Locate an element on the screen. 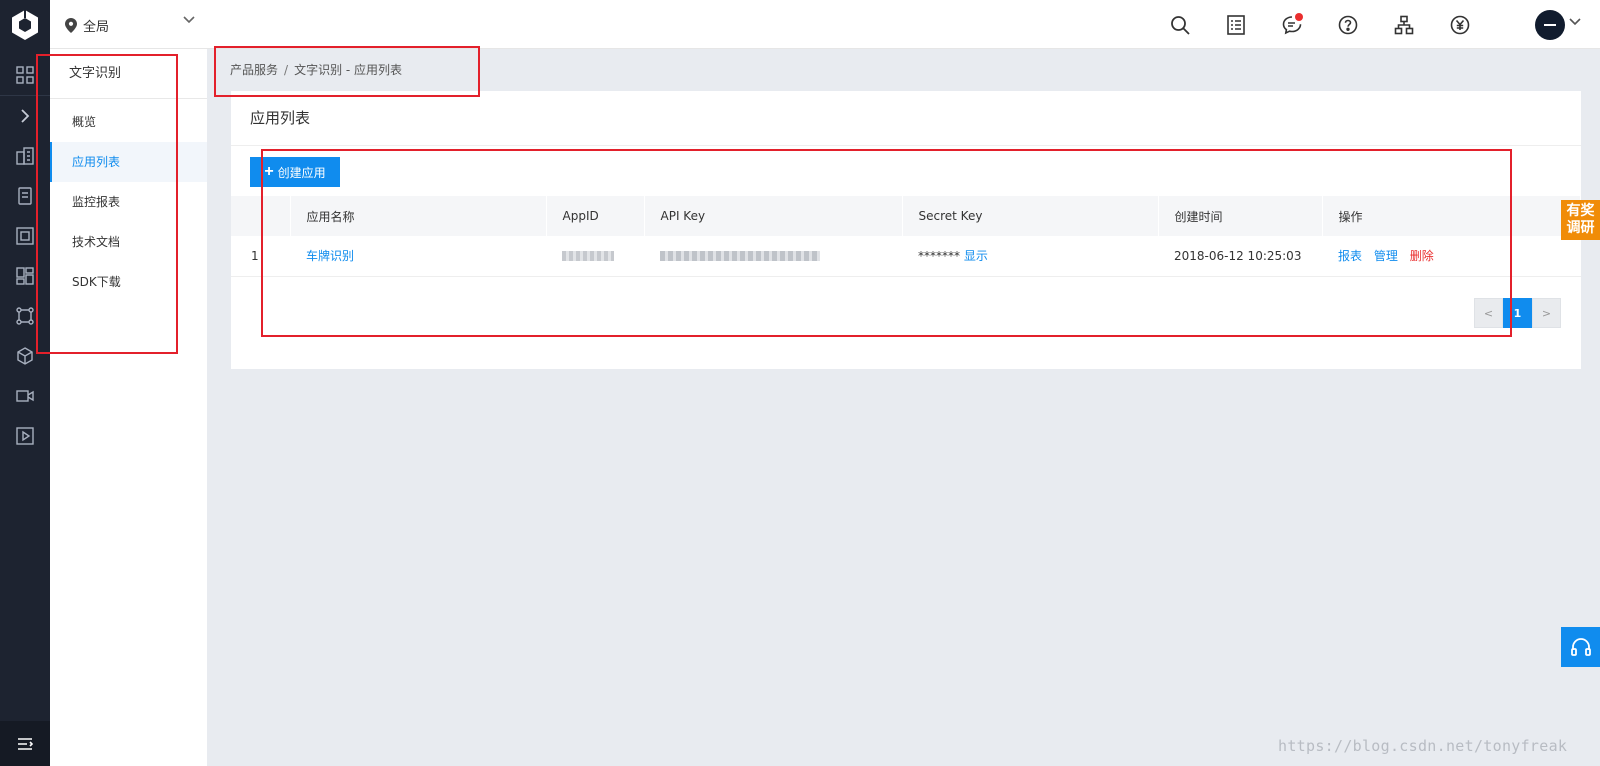 The height and width of the screenshot is (766, 1600). col-created-time: 创建时间 is located at coordinates (1240, 216).